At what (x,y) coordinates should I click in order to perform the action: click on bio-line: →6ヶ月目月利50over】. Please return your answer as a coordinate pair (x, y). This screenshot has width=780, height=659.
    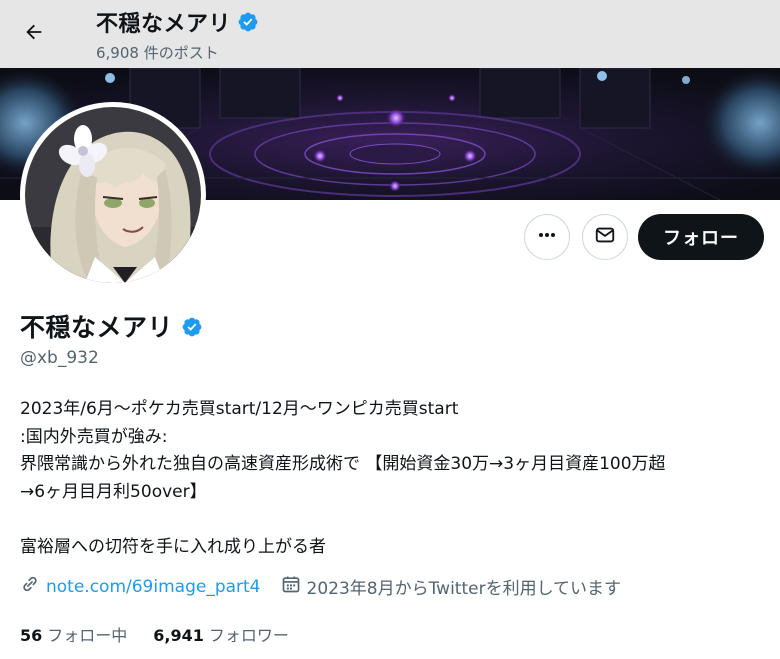
    Looking at the image, I should click on (113, 491).